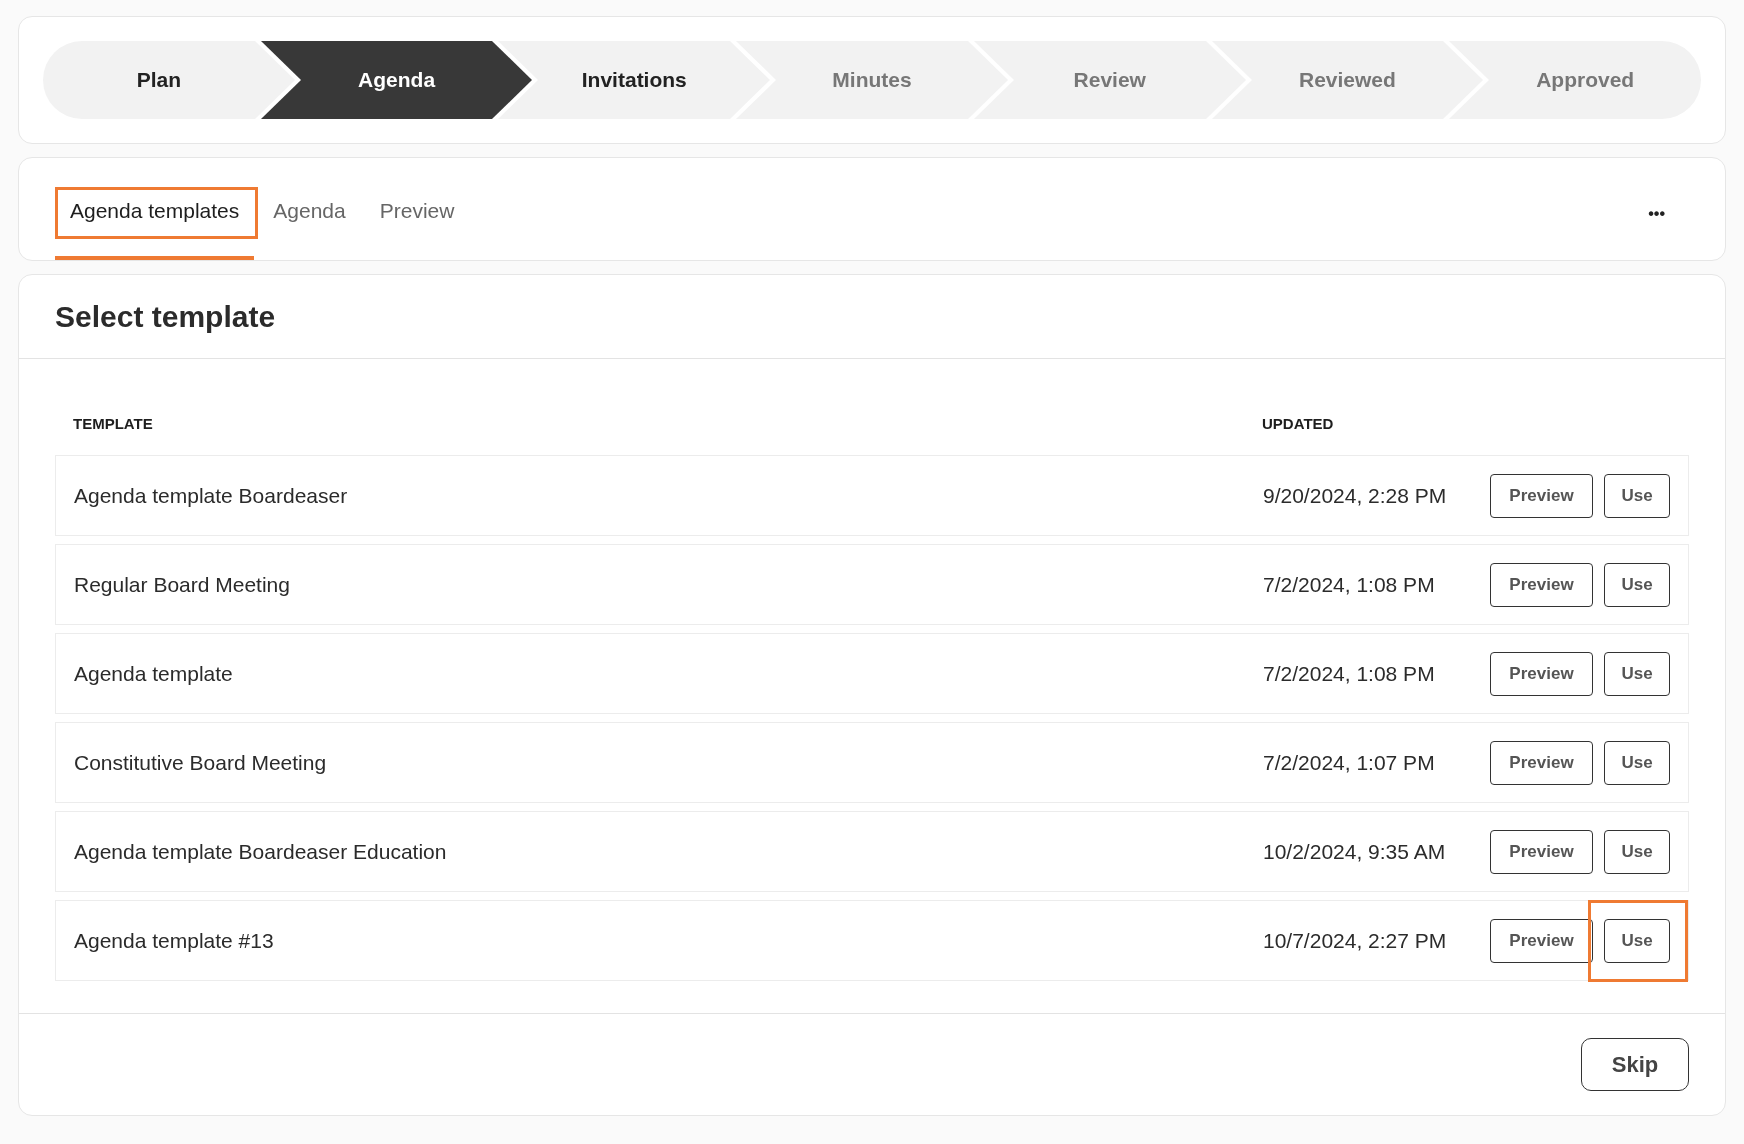 This screenshot has height=1144, width=1744. What do you see at coordinates (1349, 762) in the screenshot?
I see `updated-date: 7/2/2024, 1:07 PM` at bounding box center [1349, 762].